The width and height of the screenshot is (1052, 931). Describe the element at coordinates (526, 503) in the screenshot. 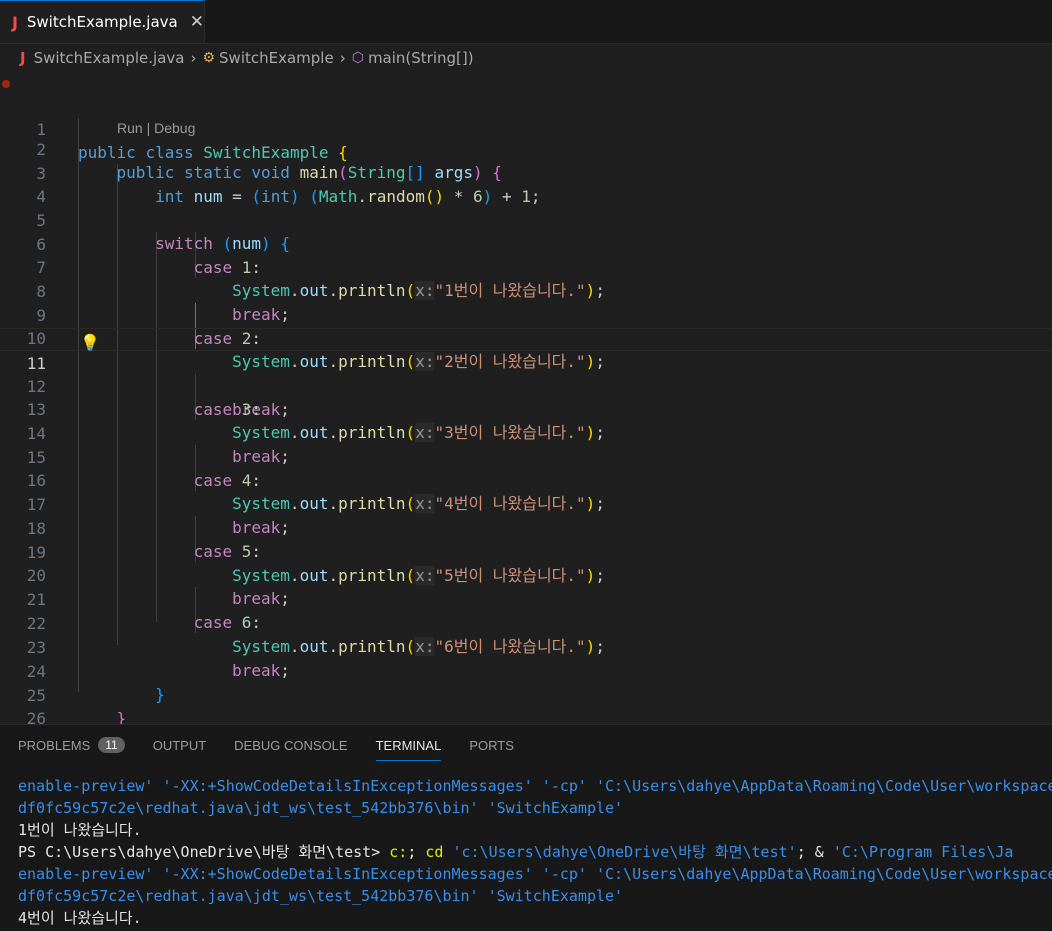

I see `code-line: 17 break;` at that location.